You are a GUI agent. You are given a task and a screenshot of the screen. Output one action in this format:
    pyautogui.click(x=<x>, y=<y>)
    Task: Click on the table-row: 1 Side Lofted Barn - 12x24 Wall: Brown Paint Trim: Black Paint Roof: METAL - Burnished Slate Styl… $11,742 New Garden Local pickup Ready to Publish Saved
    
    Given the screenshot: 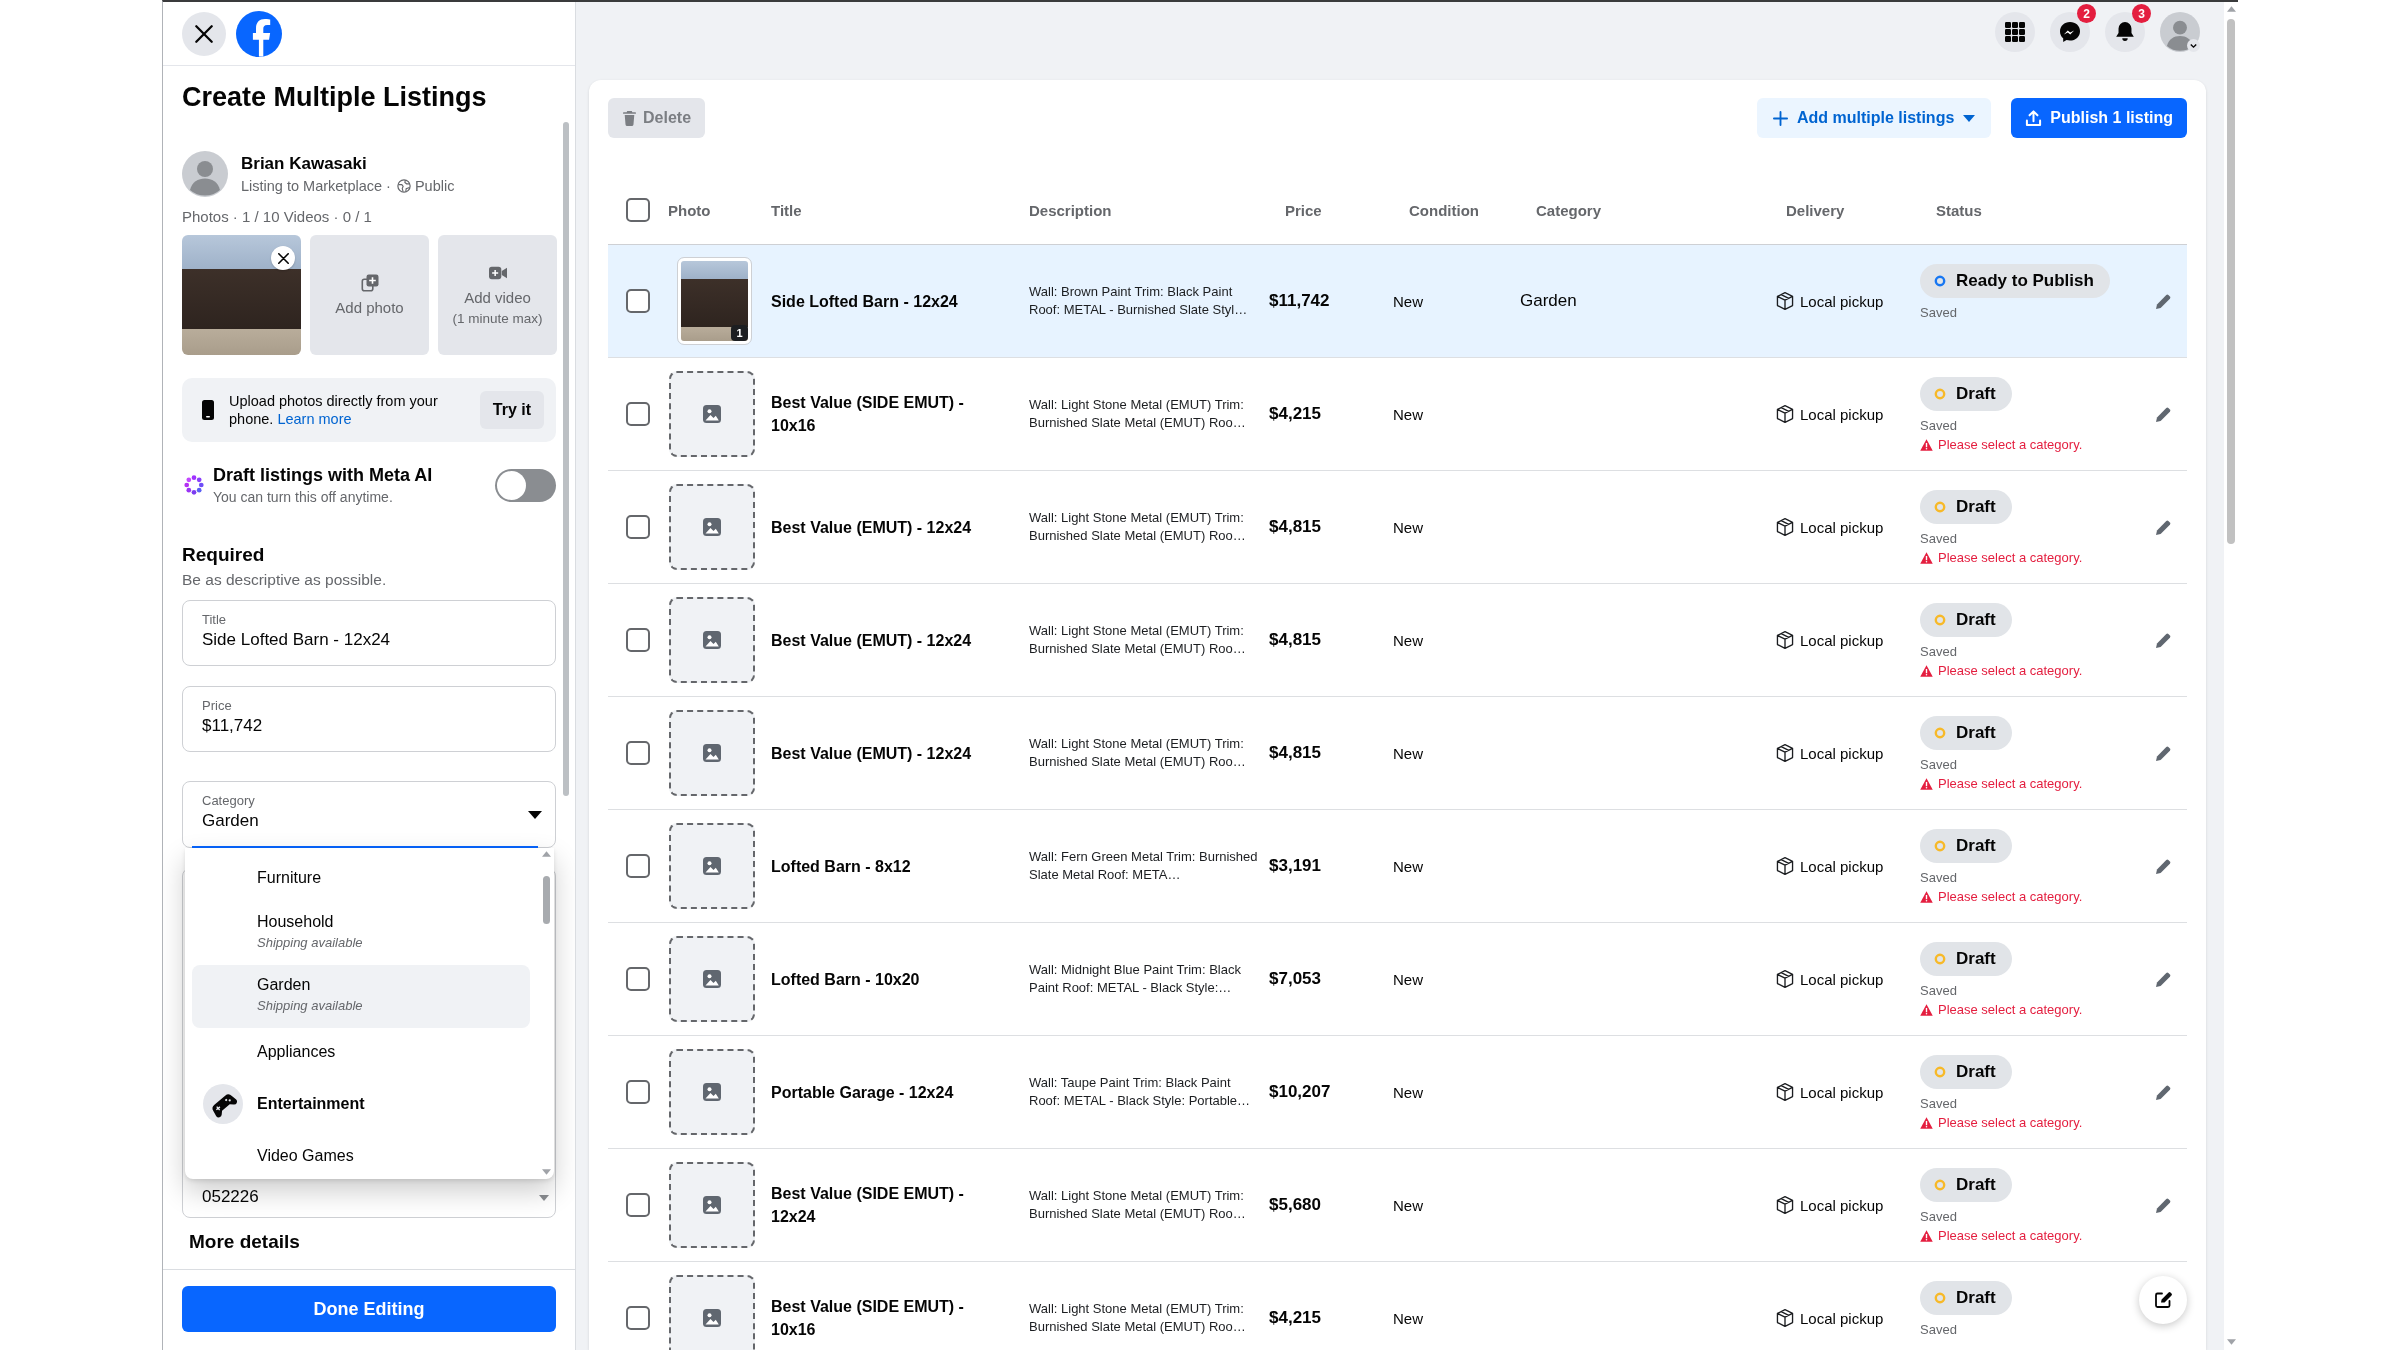 What is the action you would take?
    pyautogui.click(x=1397, y=301)
    